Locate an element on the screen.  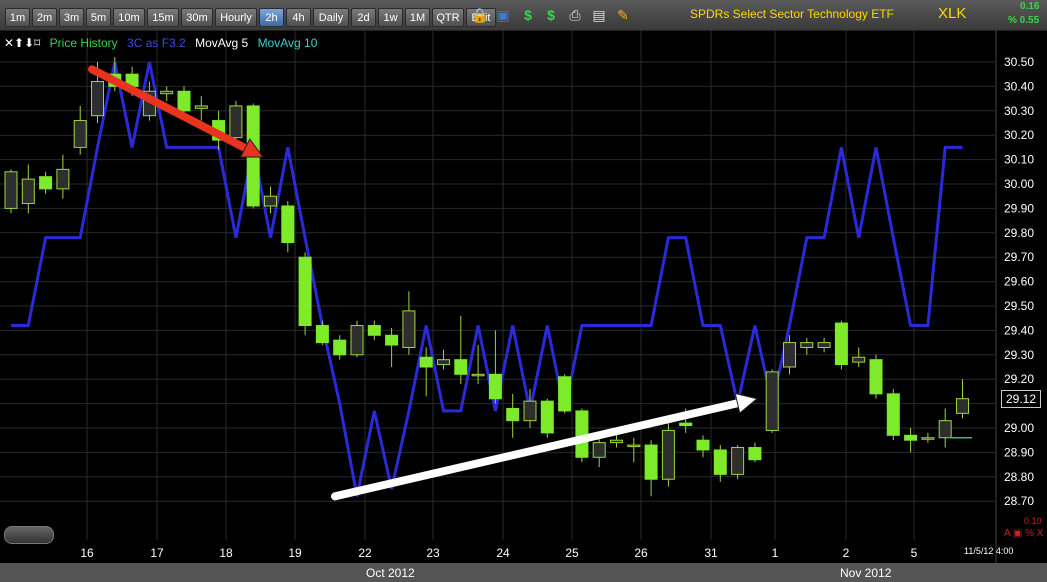
dollar-icon: $ is located at coordinates (528, 15).